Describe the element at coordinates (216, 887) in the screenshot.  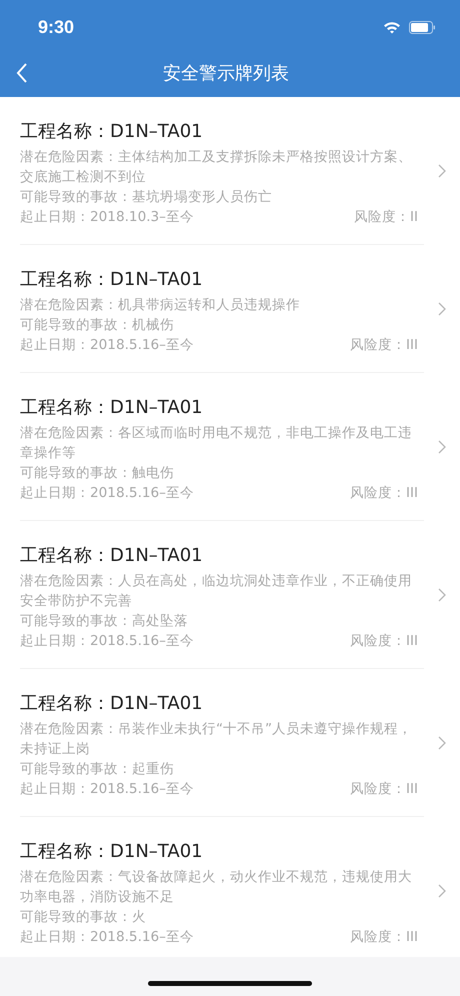
I see `hazard-text: 潜在危险因素：气设备故障起火，动火作业不规范，违规使用大功率电器，消防设施不足` at that location.